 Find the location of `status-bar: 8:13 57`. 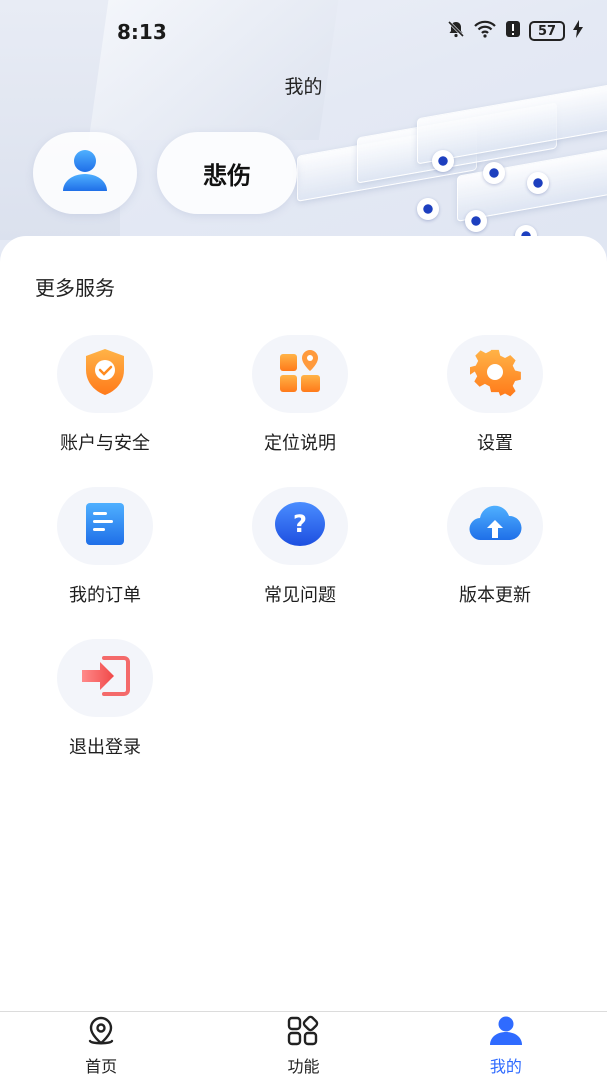

status-bar: 8:13 57 is located at coordinates (303, 31).